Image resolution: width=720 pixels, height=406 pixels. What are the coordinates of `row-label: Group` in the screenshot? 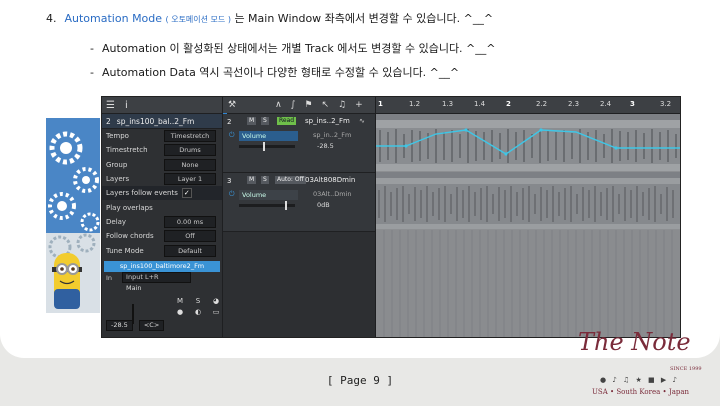 It's located at (117, 164).